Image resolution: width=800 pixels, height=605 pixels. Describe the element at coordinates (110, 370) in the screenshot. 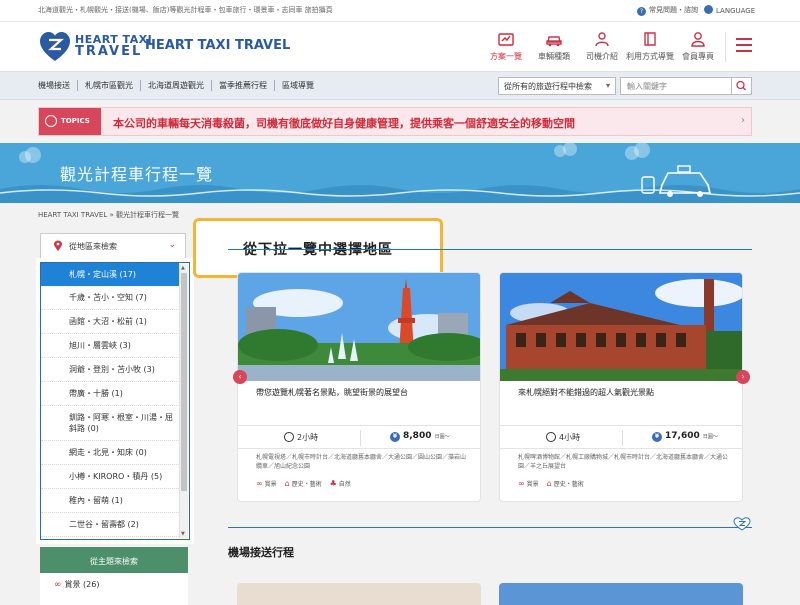

I see `region-option: 洞爺・登別・苫小牧 (3)` at that location.